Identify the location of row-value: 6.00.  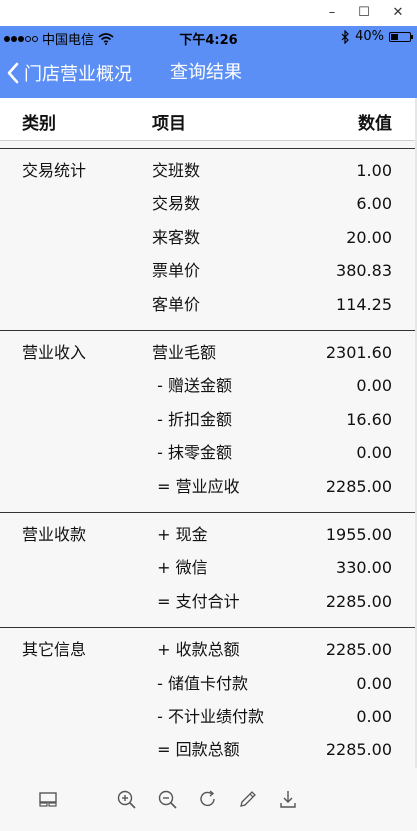
(374, 204).